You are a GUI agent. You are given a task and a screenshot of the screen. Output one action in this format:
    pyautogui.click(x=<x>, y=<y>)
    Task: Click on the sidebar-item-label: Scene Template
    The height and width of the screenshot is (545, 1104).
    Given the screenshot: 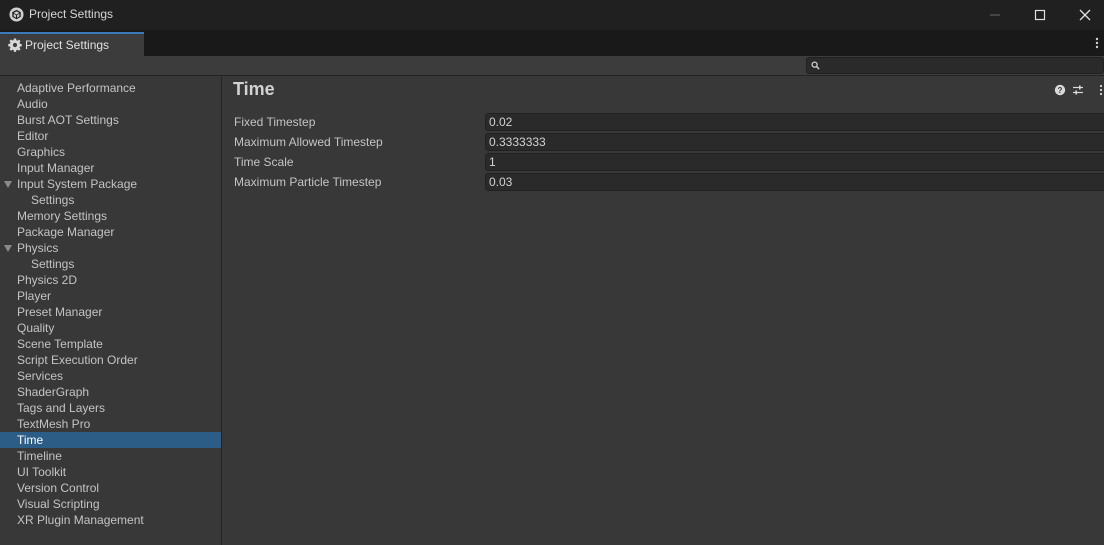 What is the action you would take?
    pyautogui.click(x=60, y=344)
    